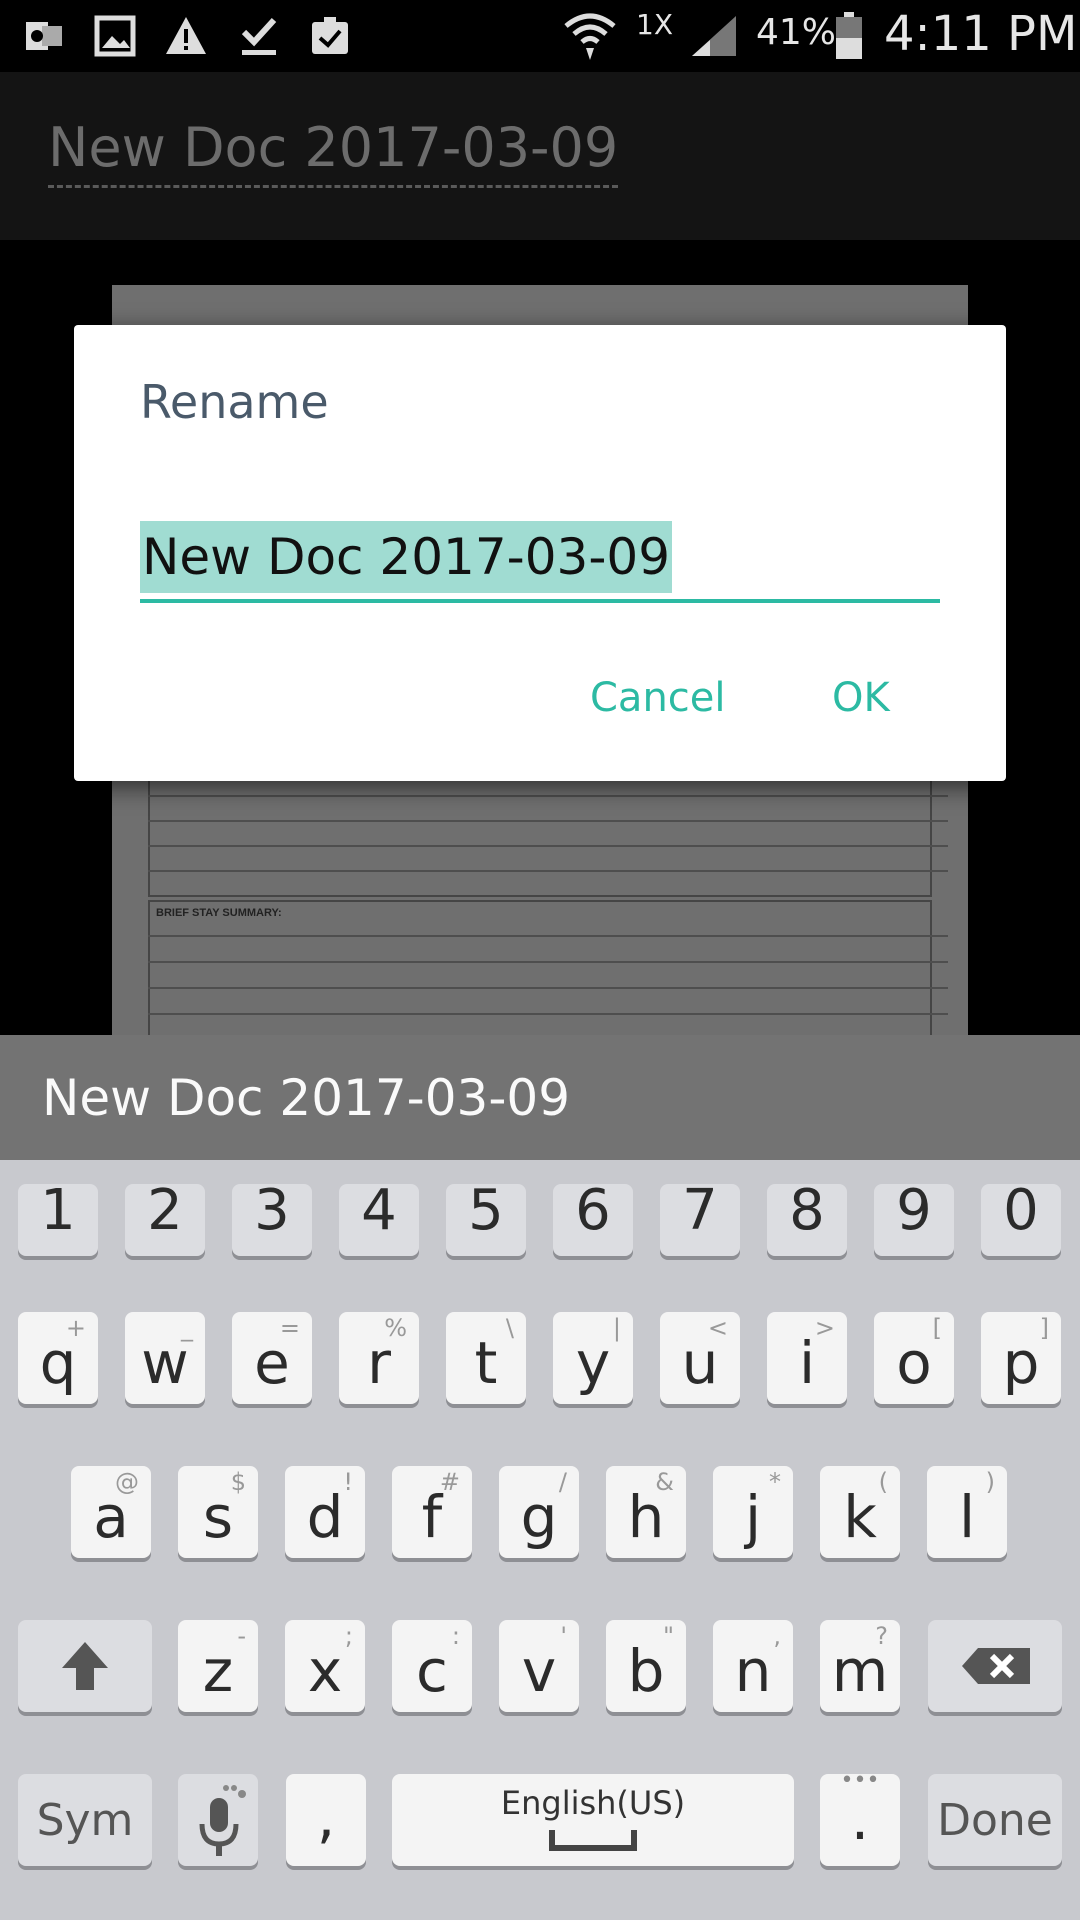  I want to click on period-key: ••• ., so click(860, 1817).